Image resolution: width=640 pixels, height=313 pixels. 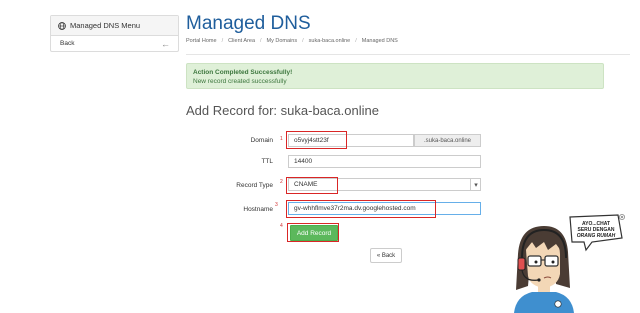 What do you see at coordinates (201, 41) in the screenshot?
I see `breadcrumb-portal-home: Portal Home` at bounding box center [201, 41].